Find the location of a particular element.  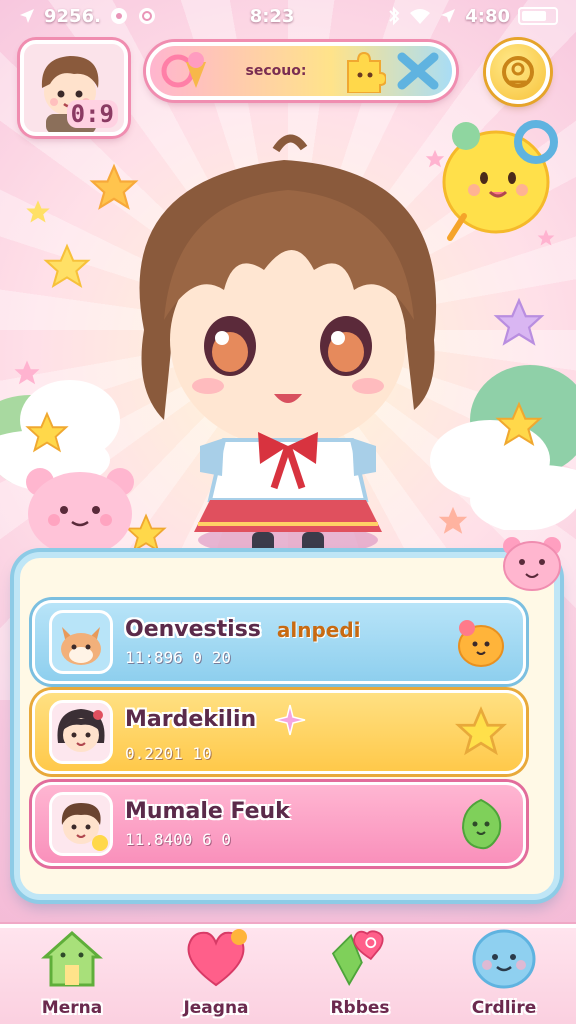

quest-row: Mardekilin 0.2201 10 is located at coordinates (279, 732).